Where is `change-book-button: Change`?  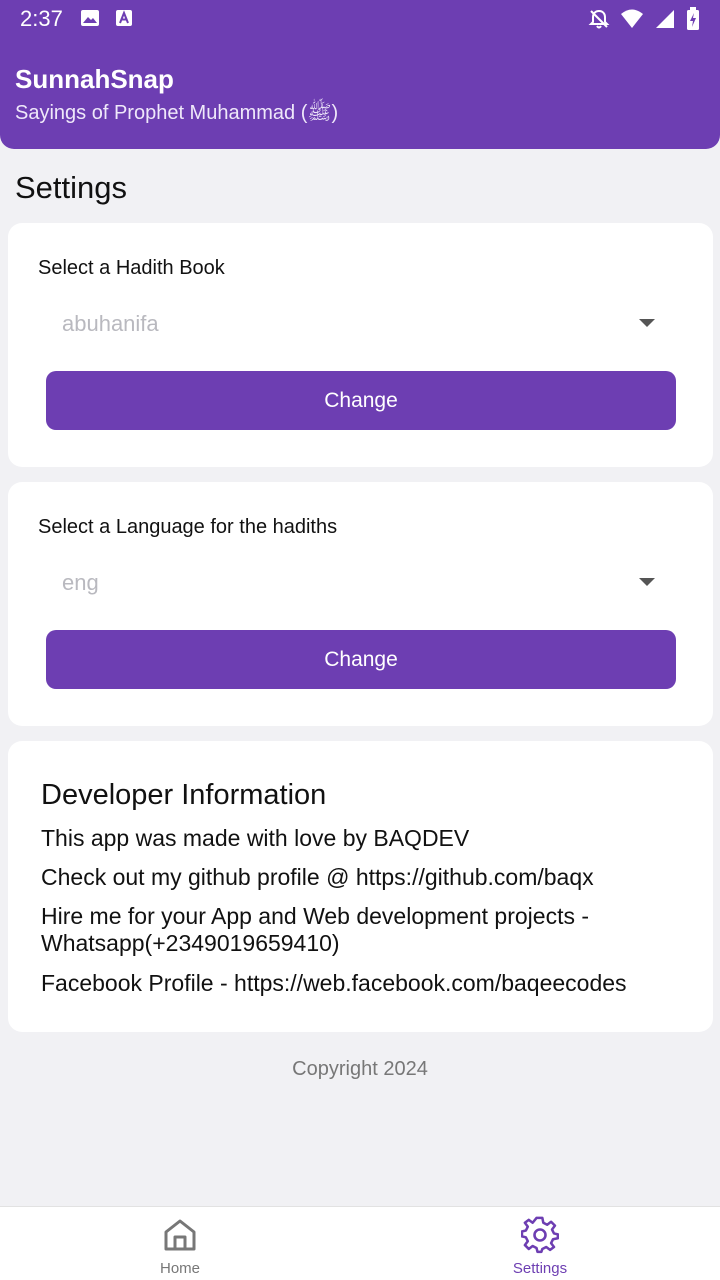 change-book-button: Change is located at coordinates (361, 400).